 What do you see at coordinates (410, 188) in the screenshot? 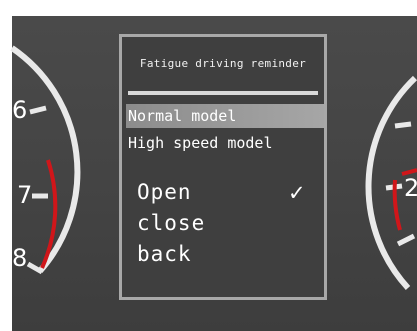
I see `right-tick-2: 2` at bounding box center [410, 188].